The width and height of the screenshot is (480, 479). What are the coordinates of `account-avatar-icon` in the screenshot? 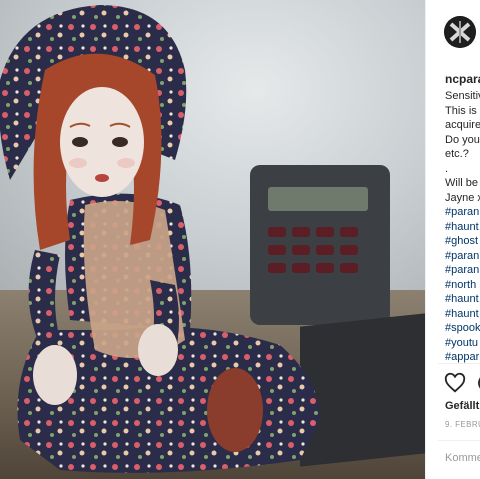 It's located at (460, 32).